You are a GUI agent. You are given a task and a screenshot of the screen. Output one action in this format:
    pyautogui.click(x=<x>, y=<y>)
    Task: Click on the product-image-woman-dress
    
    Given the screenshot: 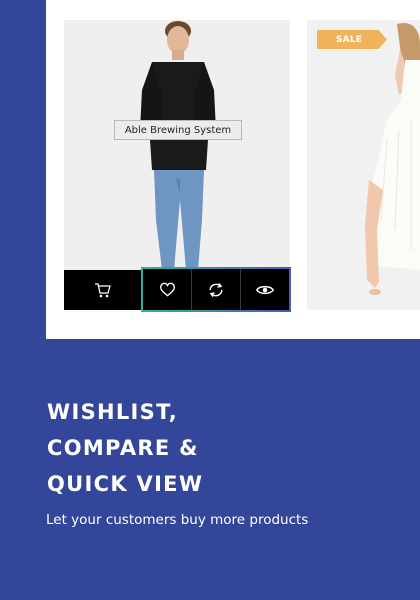 What is the action you would take?
    pyautogui.click(x=363, y=165)
    